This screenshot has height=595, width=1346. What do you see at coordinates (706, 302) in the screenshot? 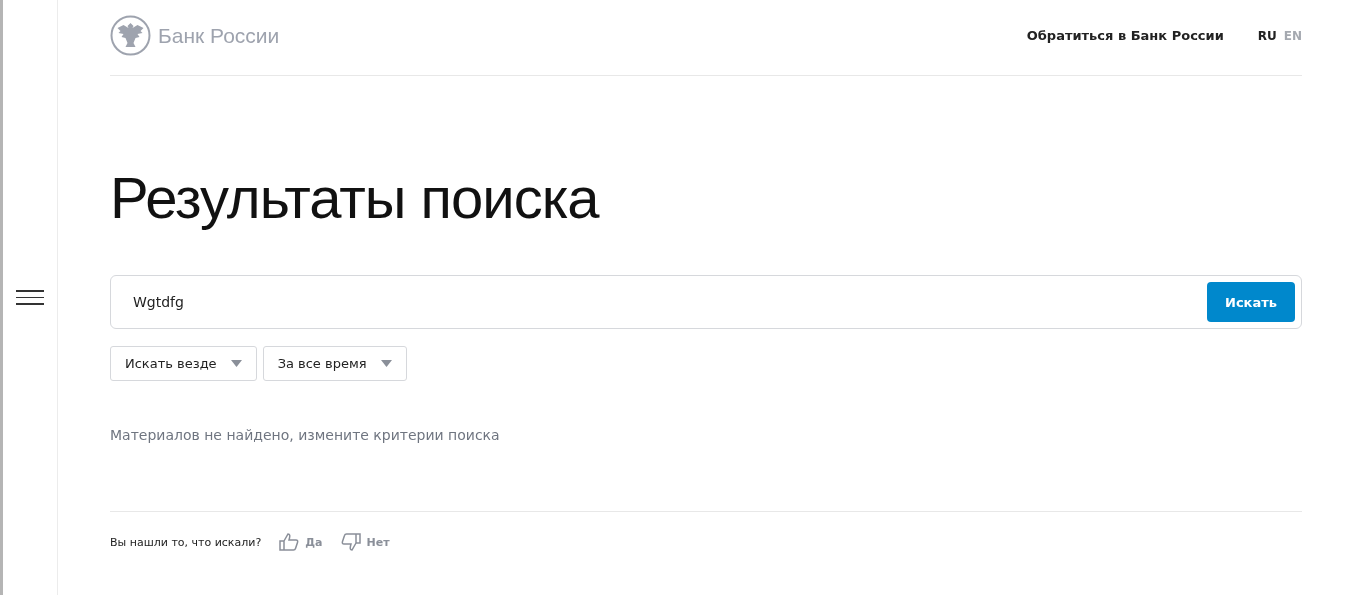
I see `search-field: Wgtdfg Искать` at bounding box center [706, 302].